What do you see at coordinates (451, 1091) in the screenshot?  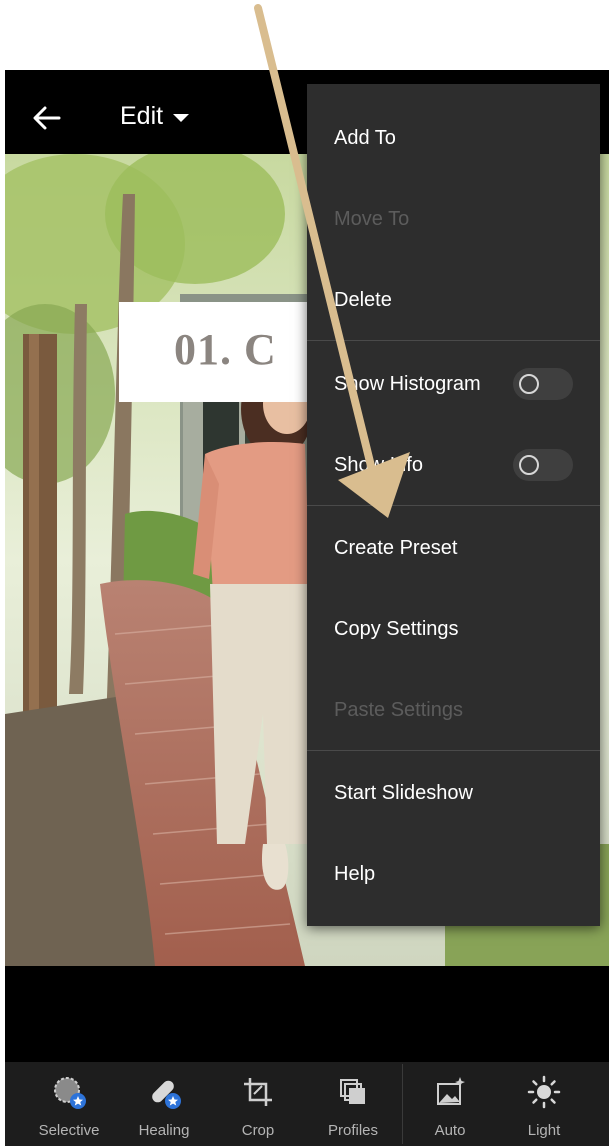 I see `auto-icon` at bounding box center [451, 1091].